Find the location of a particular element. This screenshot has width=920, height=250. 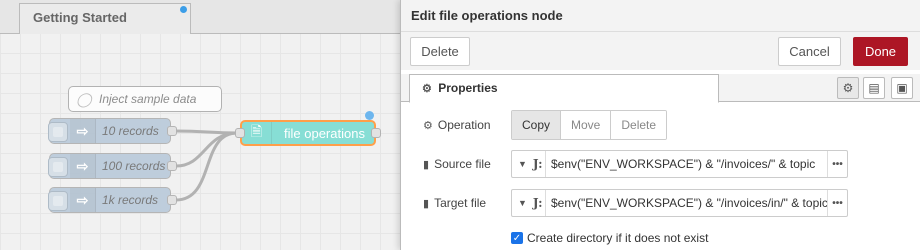

create-directory-option: ✓ Create directory if it does not exist is located at coordinates (609, 238).